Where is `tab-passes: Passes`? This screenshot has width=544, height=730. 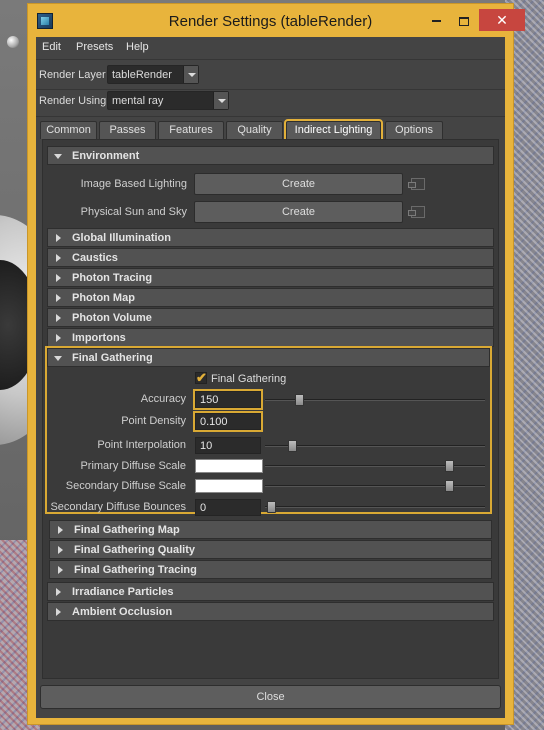 tab-passes: Passes is located at coordinates (127, 130).